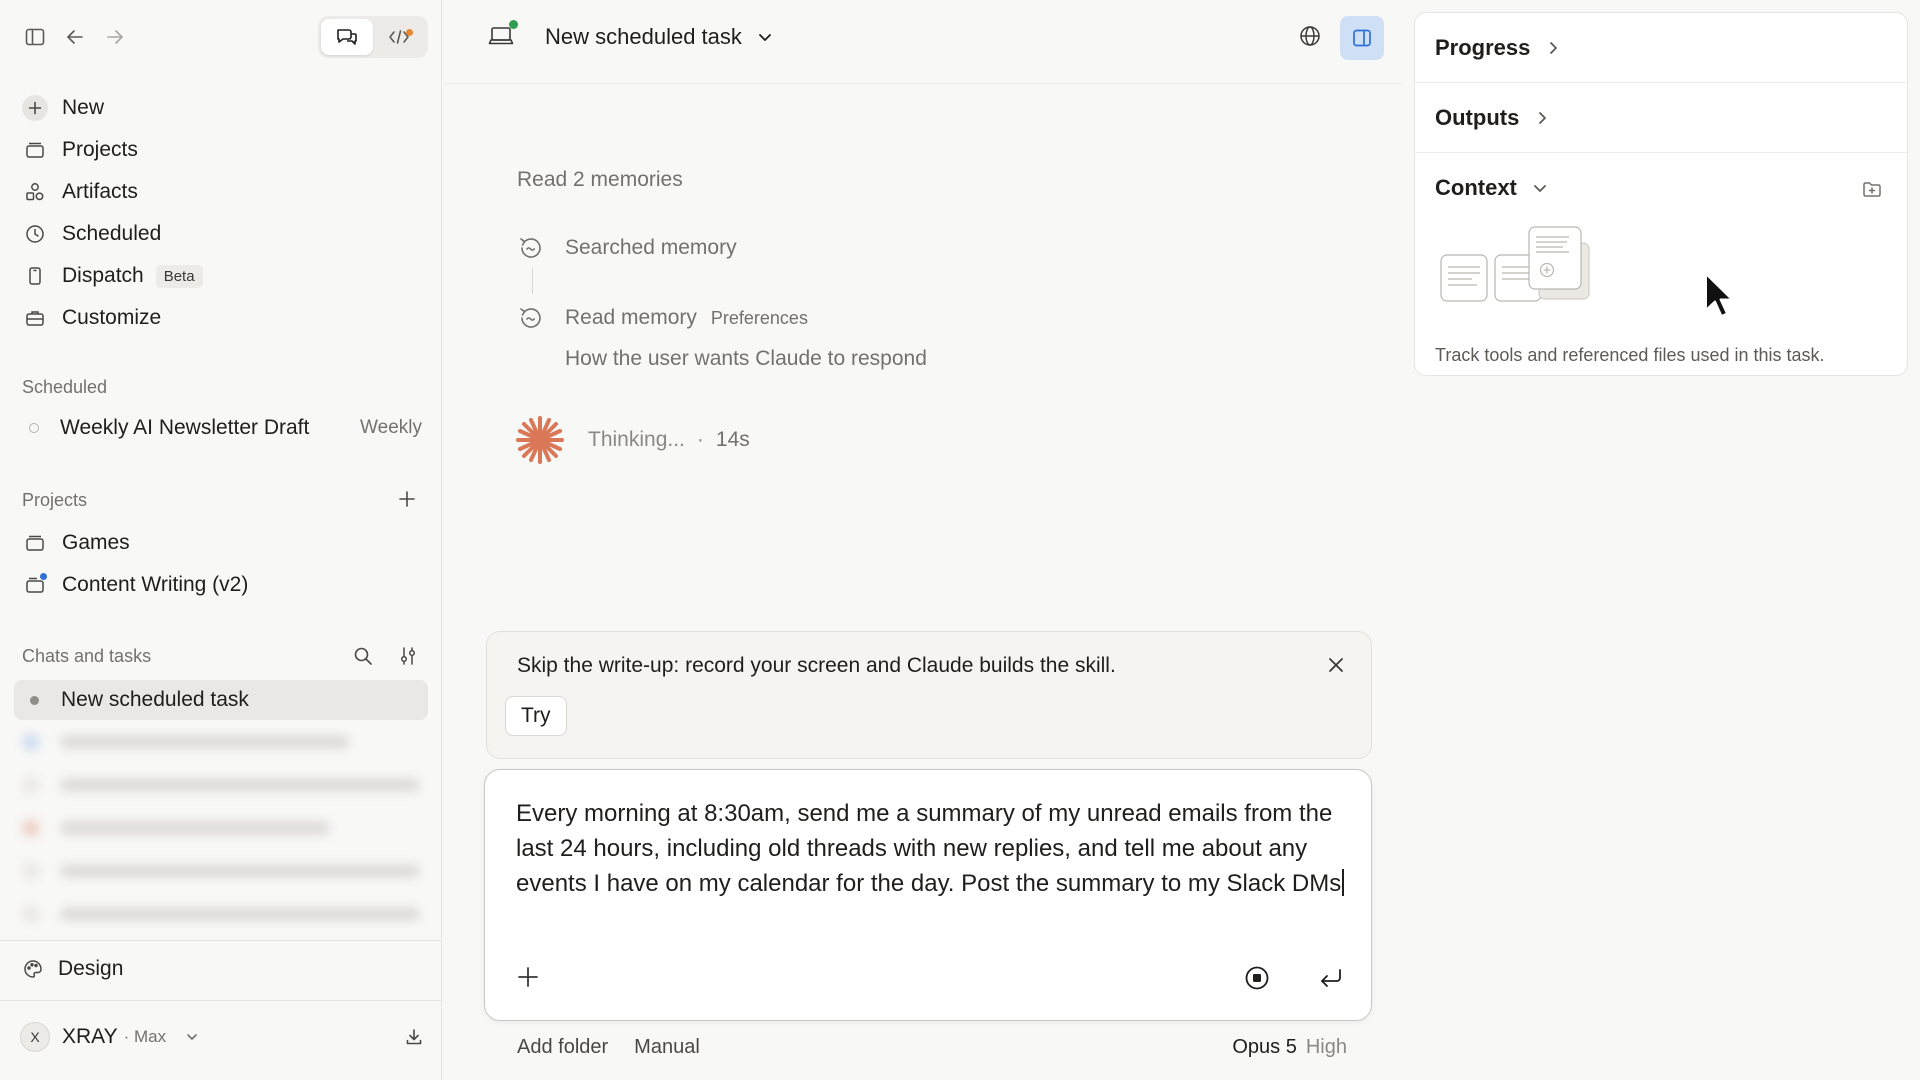 Image resolution: width=1920 pixels, height=1080 pixels. What do you see at coordinates (1483, 47) in the screenshot?
I see `section-title: Progress` at bounding box center [1483, 47].